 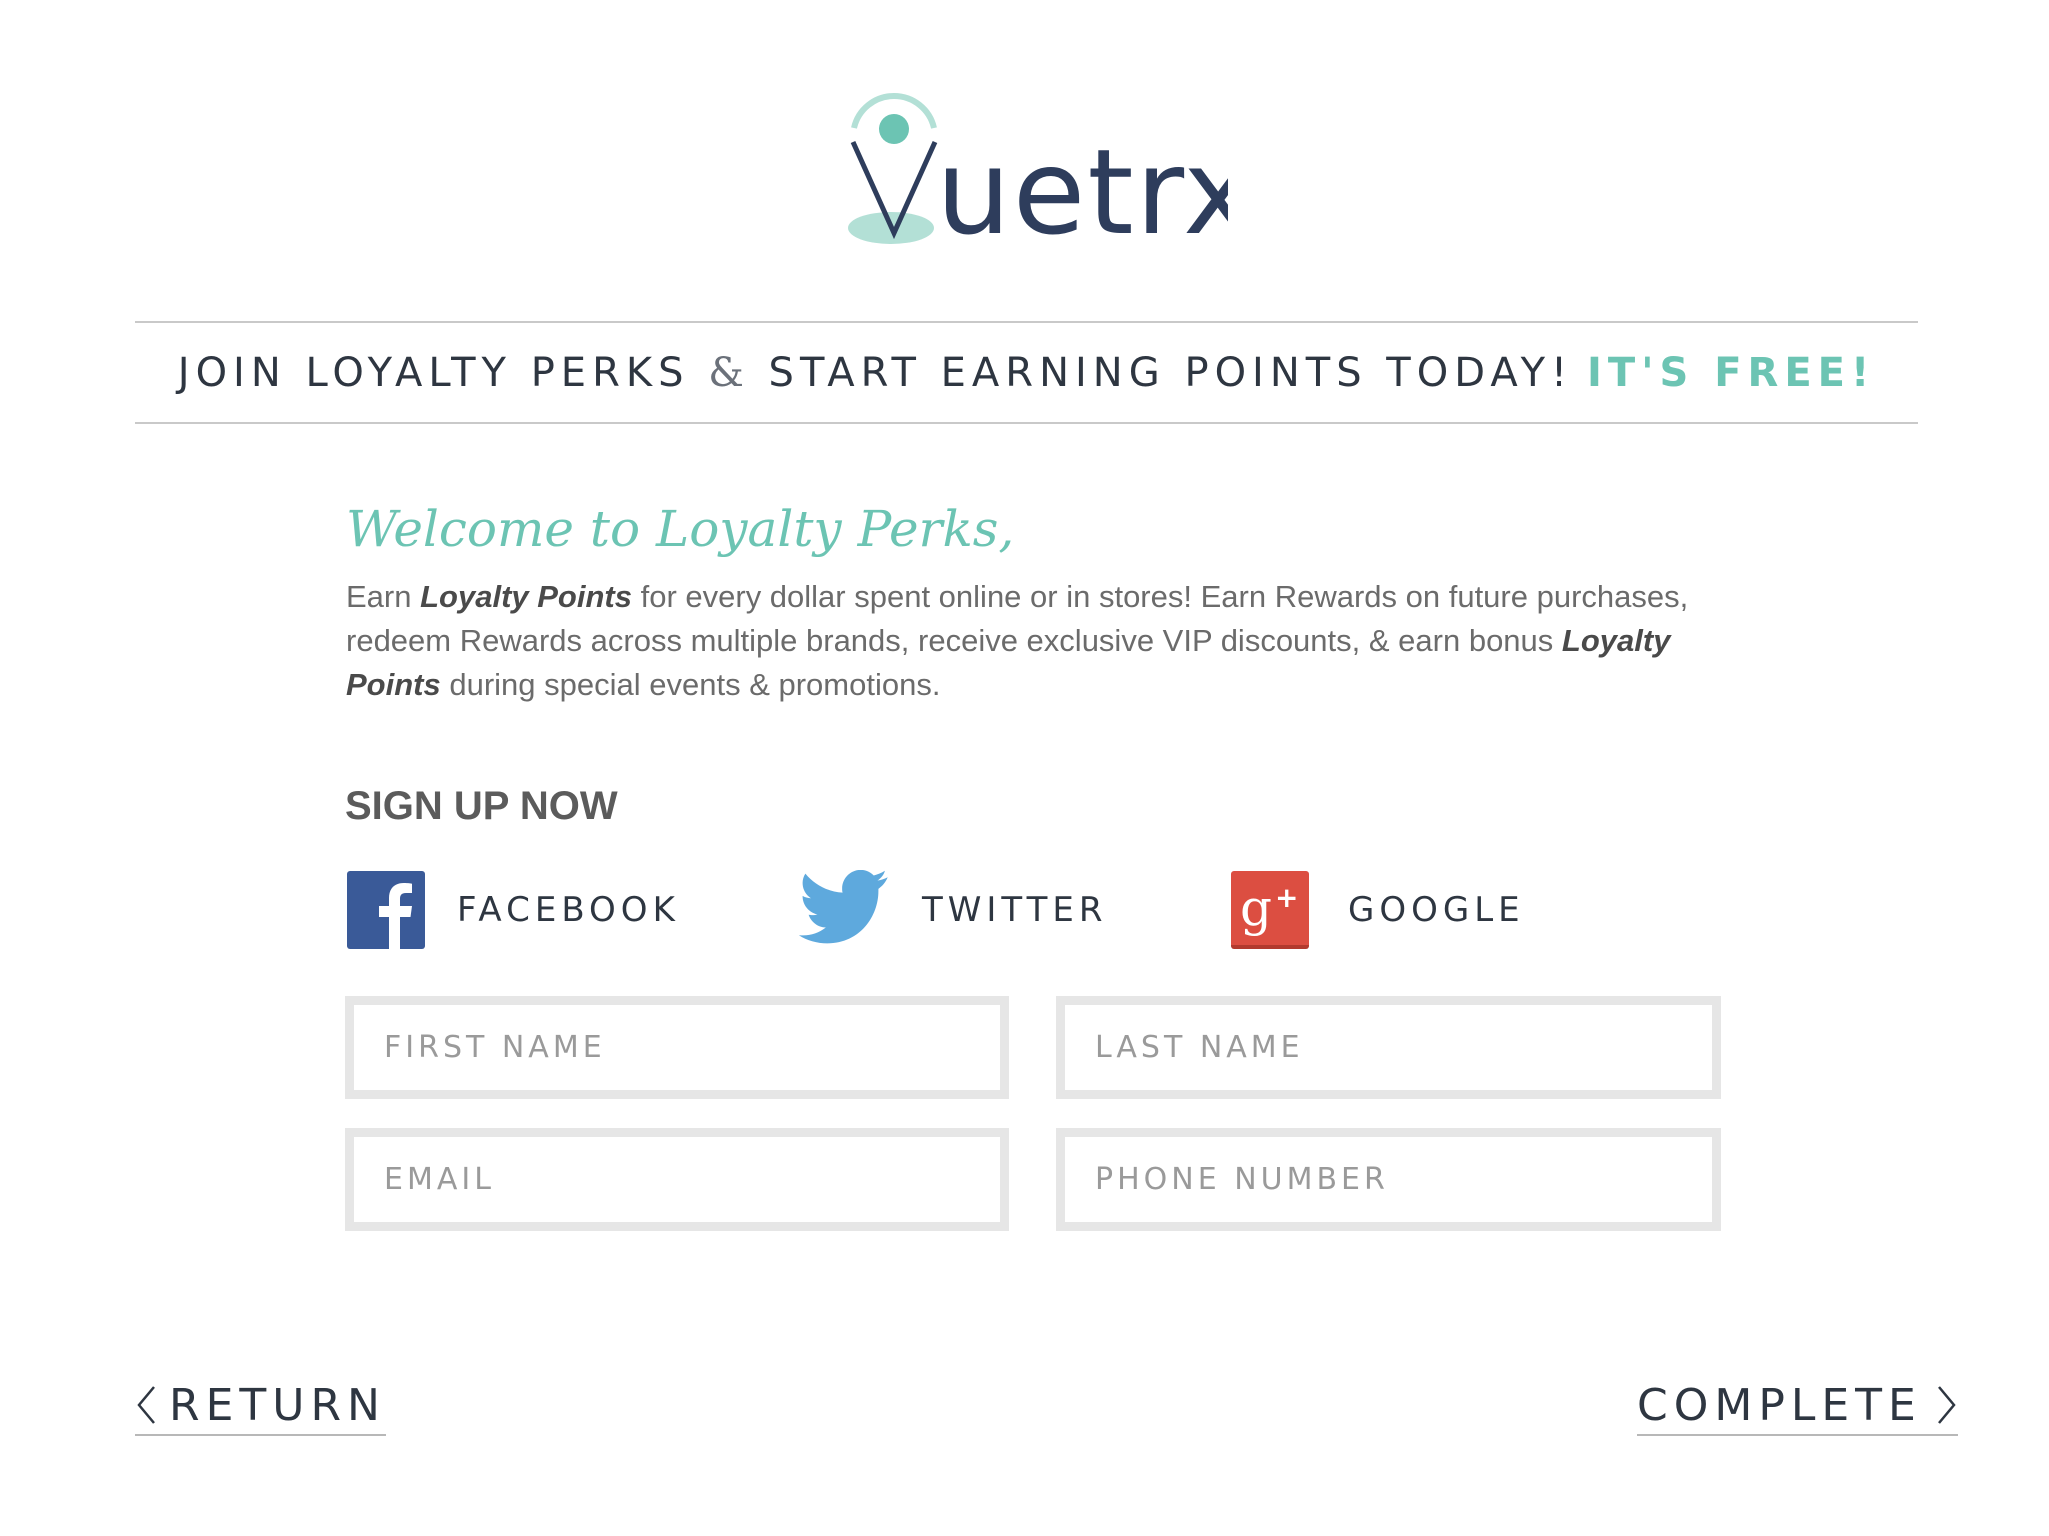 I want to click on email-field, so click(x=677, y=1179).